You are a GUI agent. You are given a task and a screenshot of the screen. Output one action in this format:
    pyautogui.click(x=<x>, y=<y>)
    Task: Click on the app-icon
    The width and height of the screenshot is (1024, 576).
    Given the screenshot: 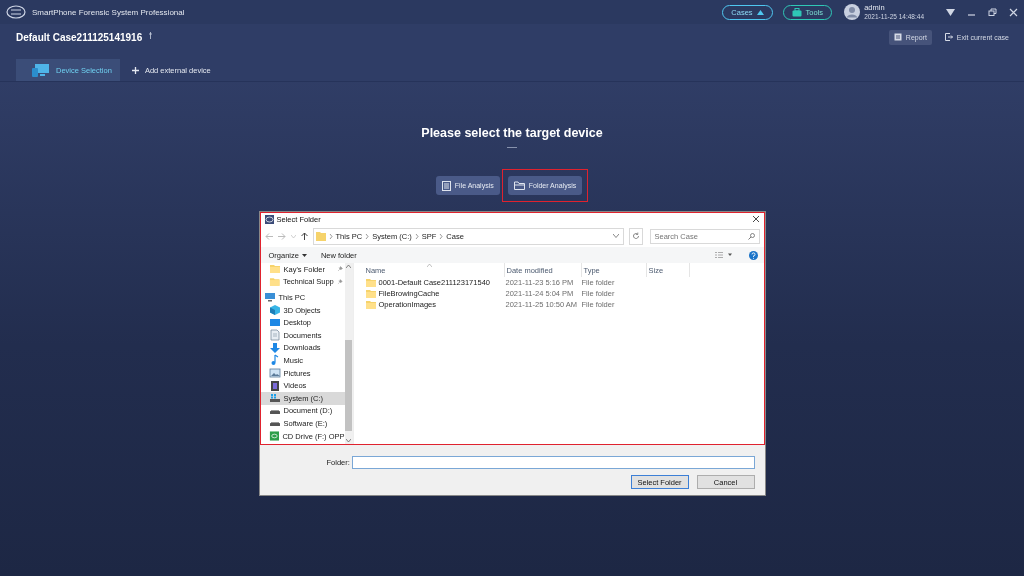 What is the action you would take?
    pyautogui.click(x=269, y=219)
    